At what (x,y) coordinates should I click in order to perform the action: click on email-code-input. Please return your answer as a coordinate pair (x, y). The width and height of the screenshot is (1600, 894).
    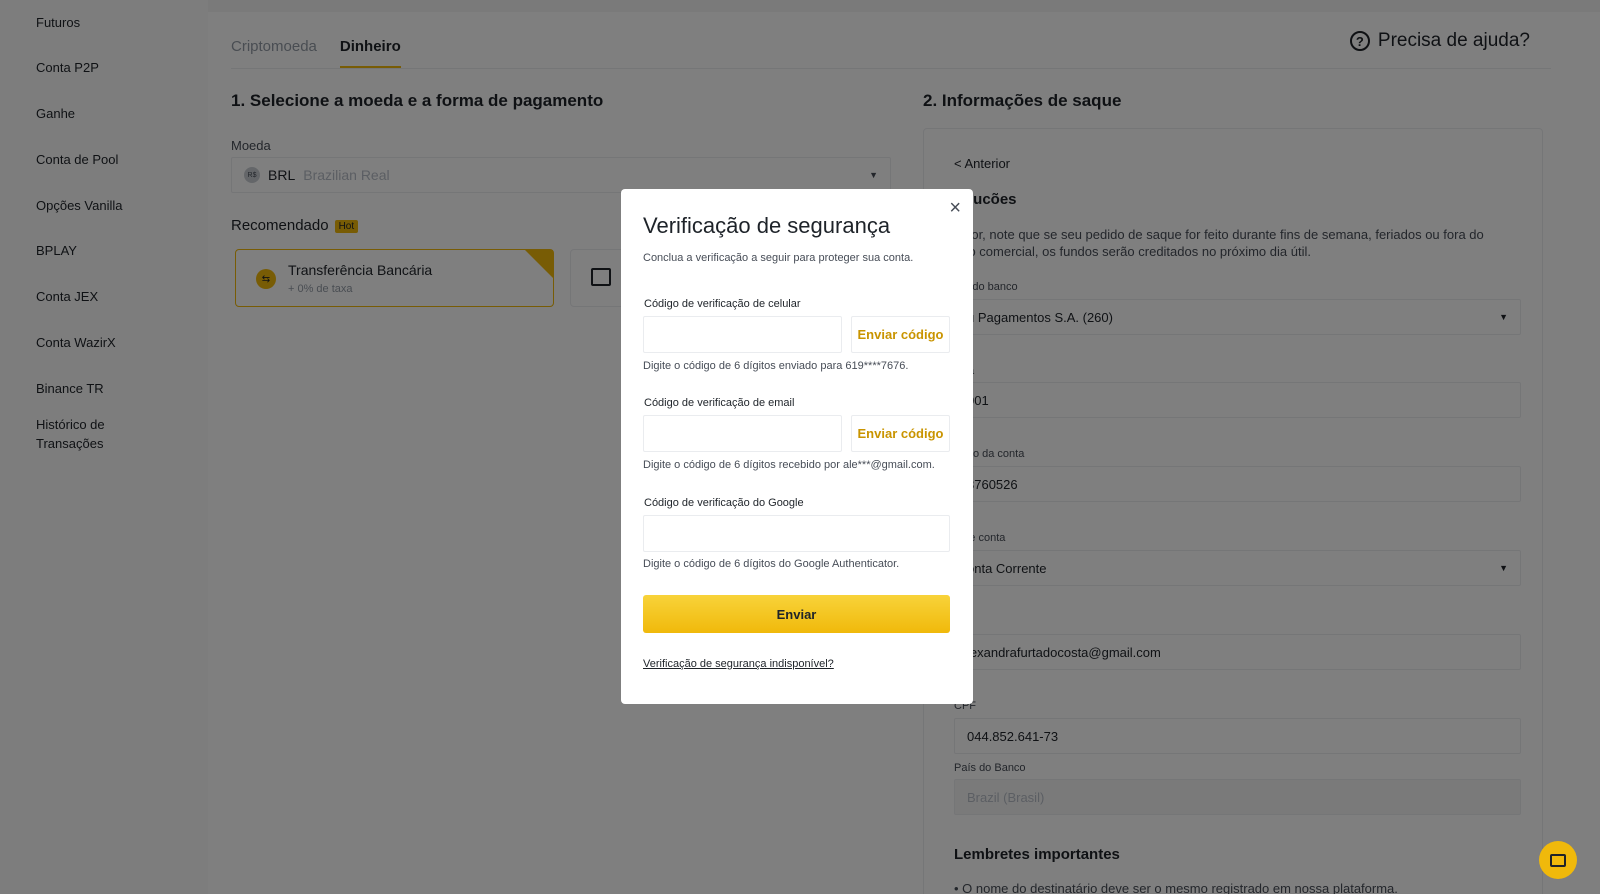
    Looking at the image, I should click on (742, 433).